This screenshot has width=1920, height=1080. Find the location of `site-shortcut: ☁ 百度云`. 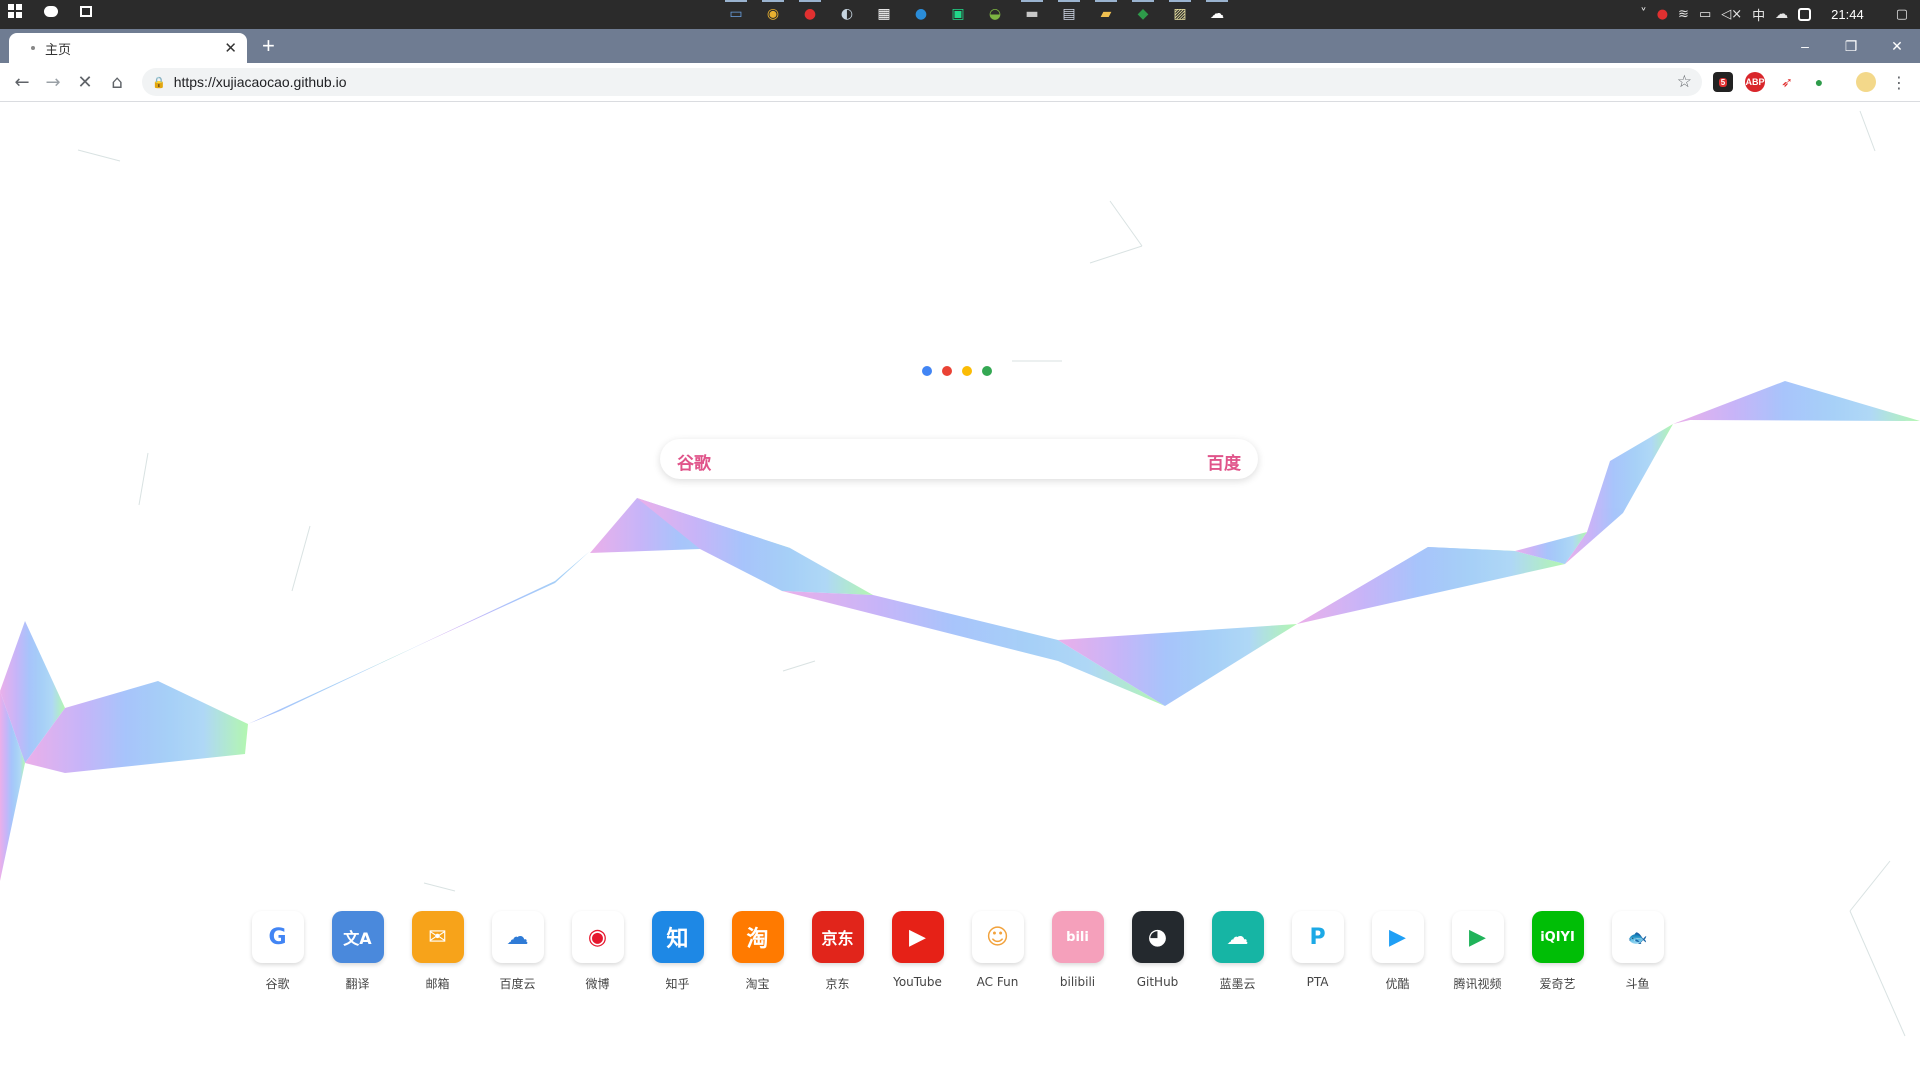

site-shortcut: ☁ 百度云 is located at coordinates (517, 951).